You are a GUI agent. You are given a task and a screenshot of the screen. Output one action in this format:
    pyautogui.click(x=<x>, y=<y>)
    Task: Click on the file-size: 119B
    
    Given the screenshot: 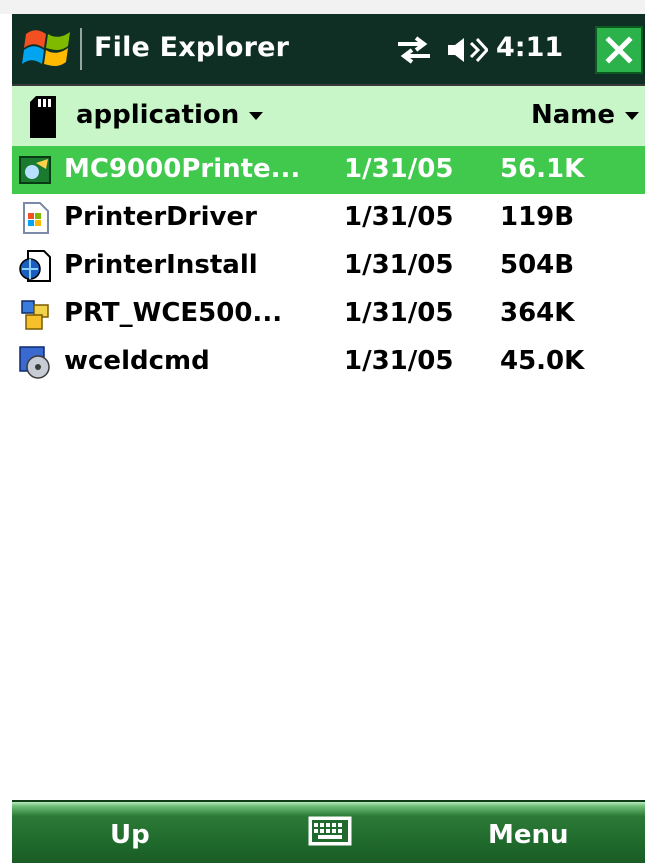 What is the action you would take?
    pyautogui.click(x=537, y=217)
    